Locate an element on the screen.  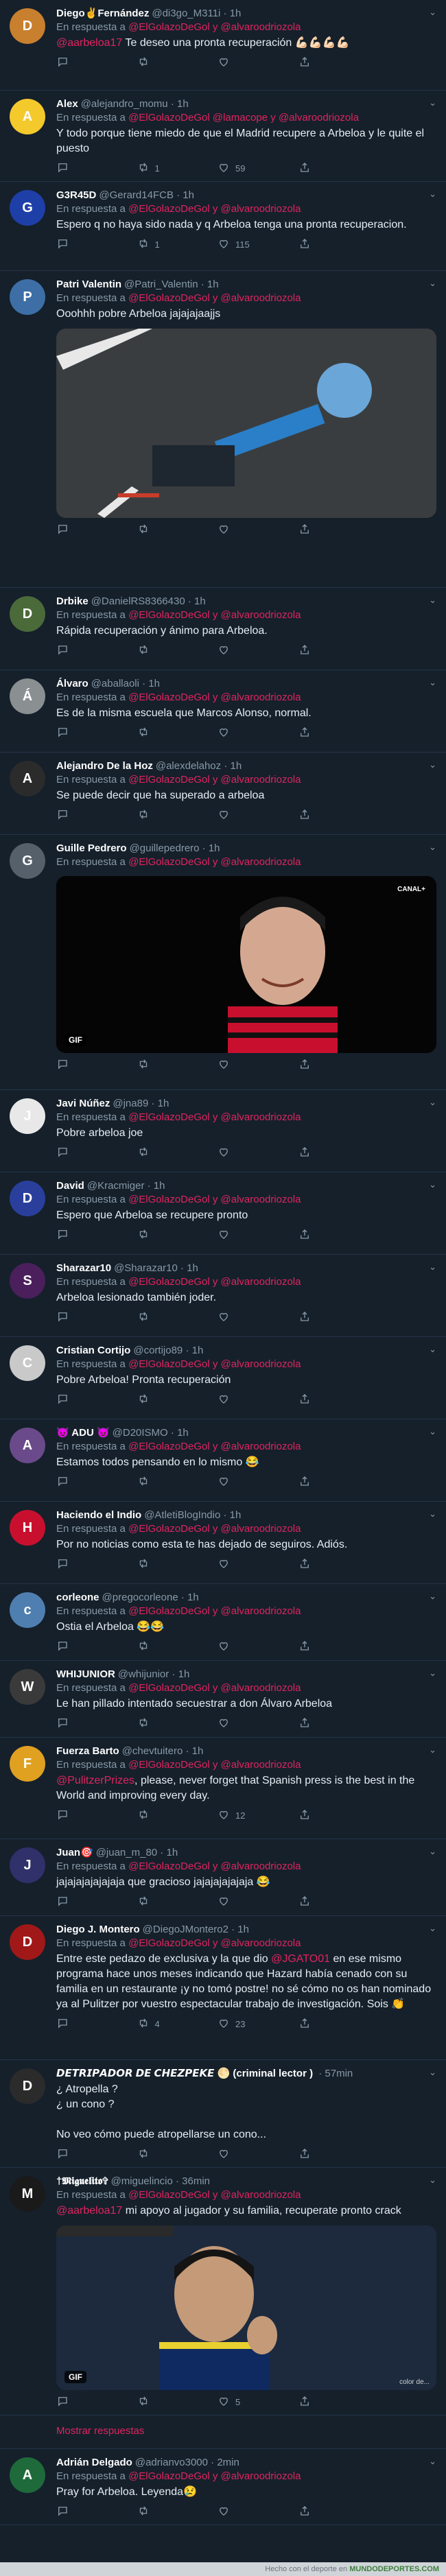
display-name: Patri Valentin is located at coordinates (88, 284).